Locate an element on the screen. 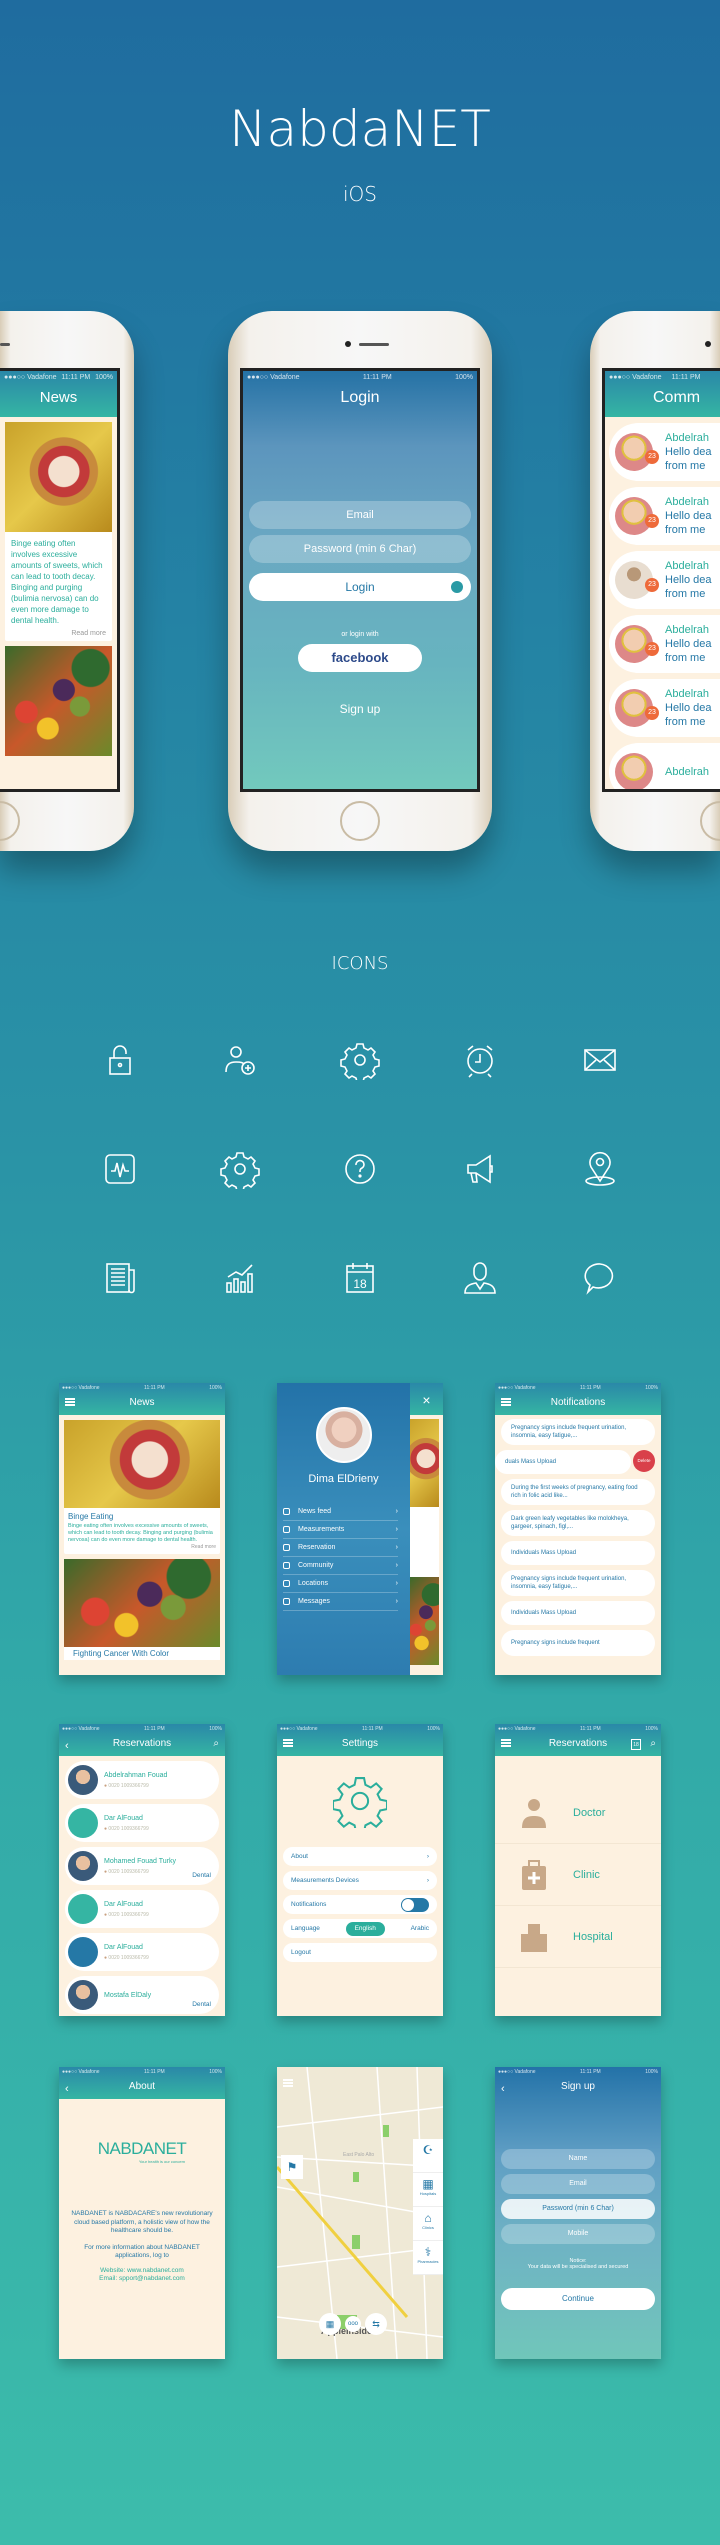 The image size is (720, 2545). logout-button: Logout is located at coordinates (360, 1952).